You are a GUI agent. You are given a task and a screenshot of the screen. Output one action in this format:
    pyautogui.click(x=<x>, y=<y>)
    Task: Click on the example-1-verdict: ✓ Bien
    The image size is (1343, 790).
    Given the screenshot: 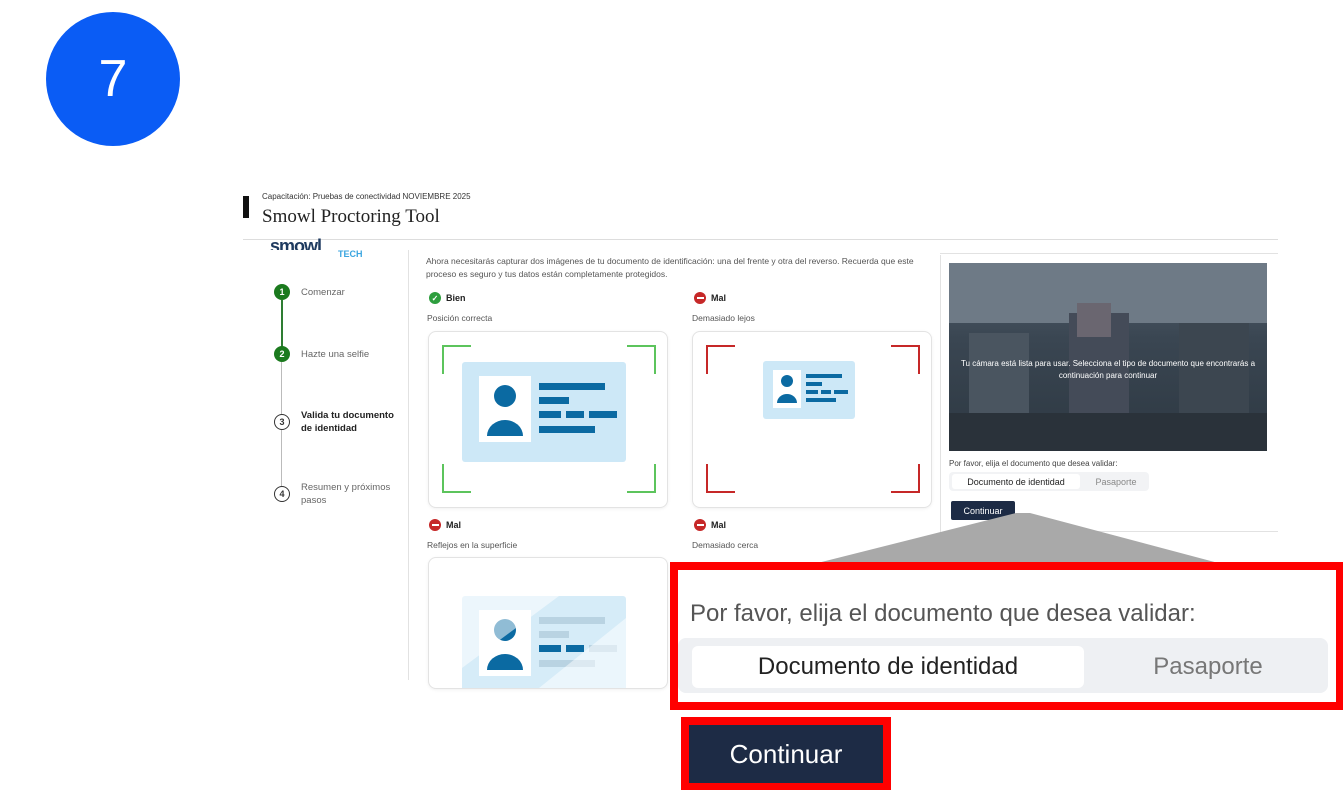 What is the action you would take?
    pyautogui.click(x=447, y=298)
    